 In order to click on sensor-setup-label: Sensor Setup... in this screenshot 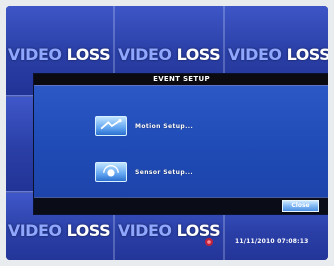, I will do `click(164, 172)`.